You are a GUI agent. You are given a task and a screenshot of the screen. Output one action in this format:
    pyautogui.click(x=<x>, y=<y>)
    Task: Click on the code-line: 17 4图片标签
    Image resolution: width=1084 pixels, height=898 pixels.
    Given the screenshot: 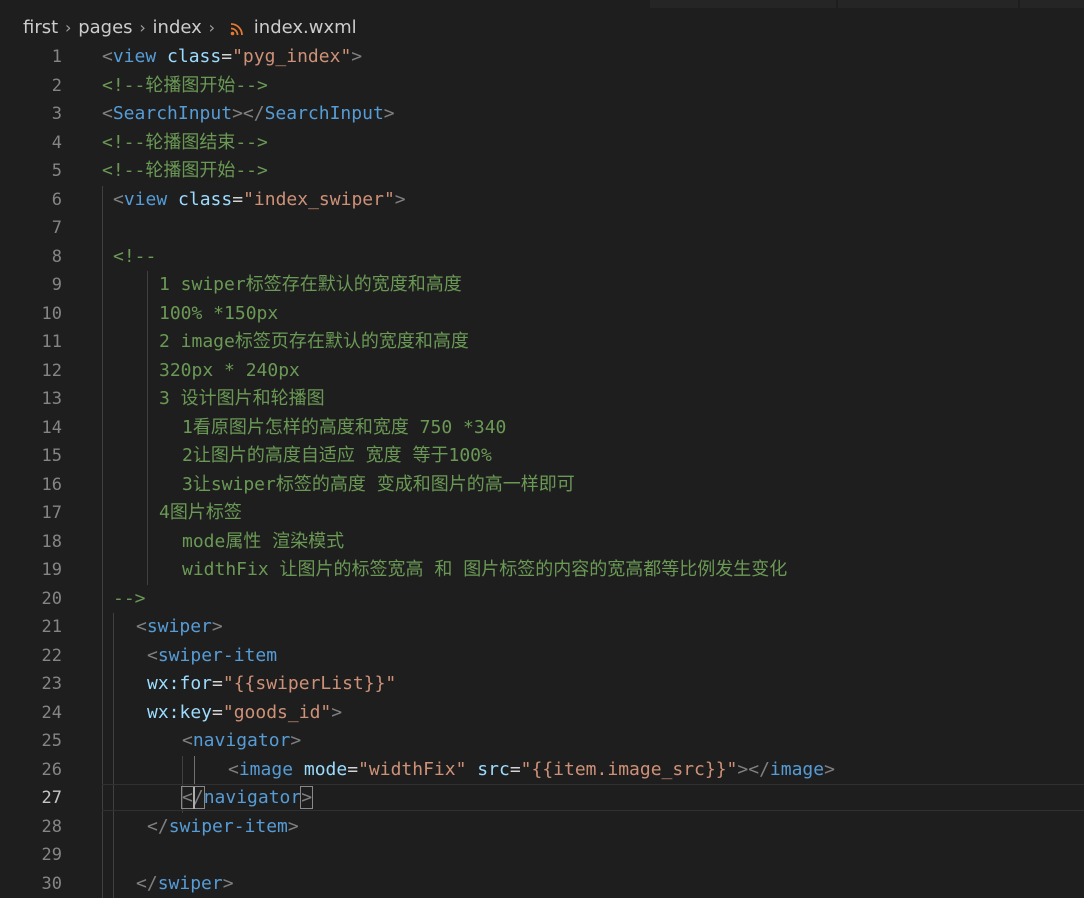 What is the action you would take?
    pyautogui.click(x=542, y=513)
    